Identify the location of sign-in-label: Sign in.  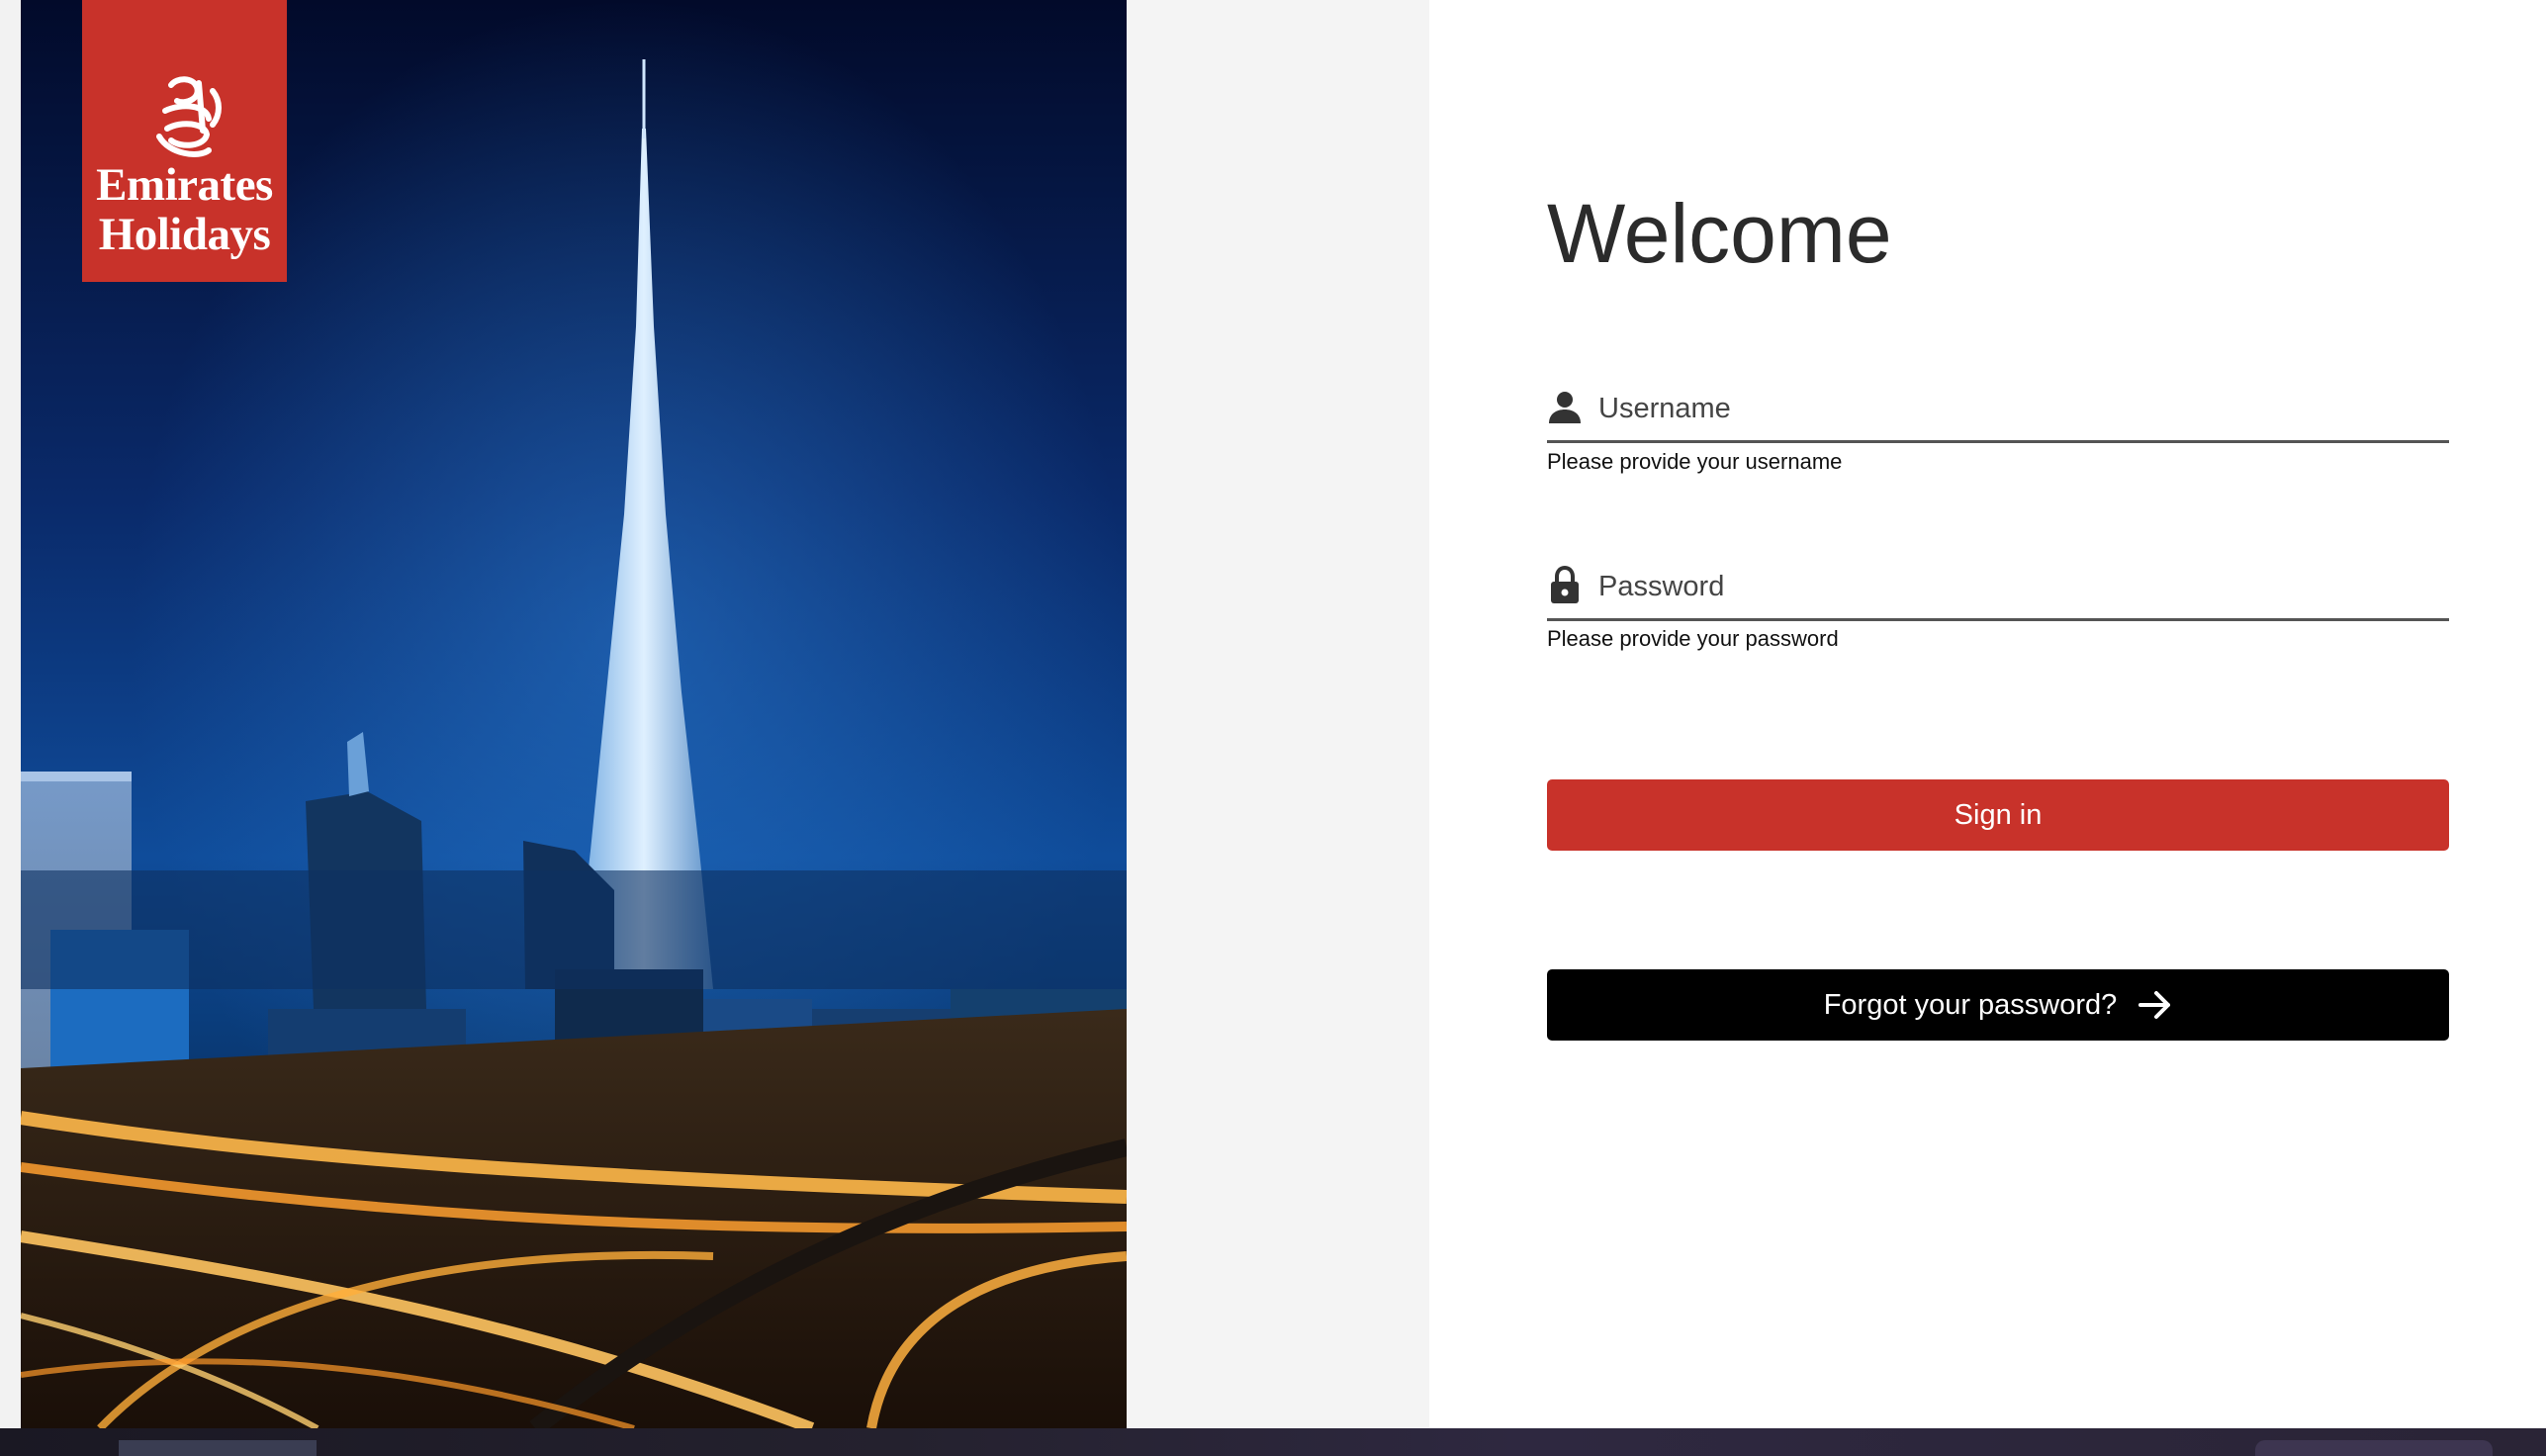
(1998, 814).